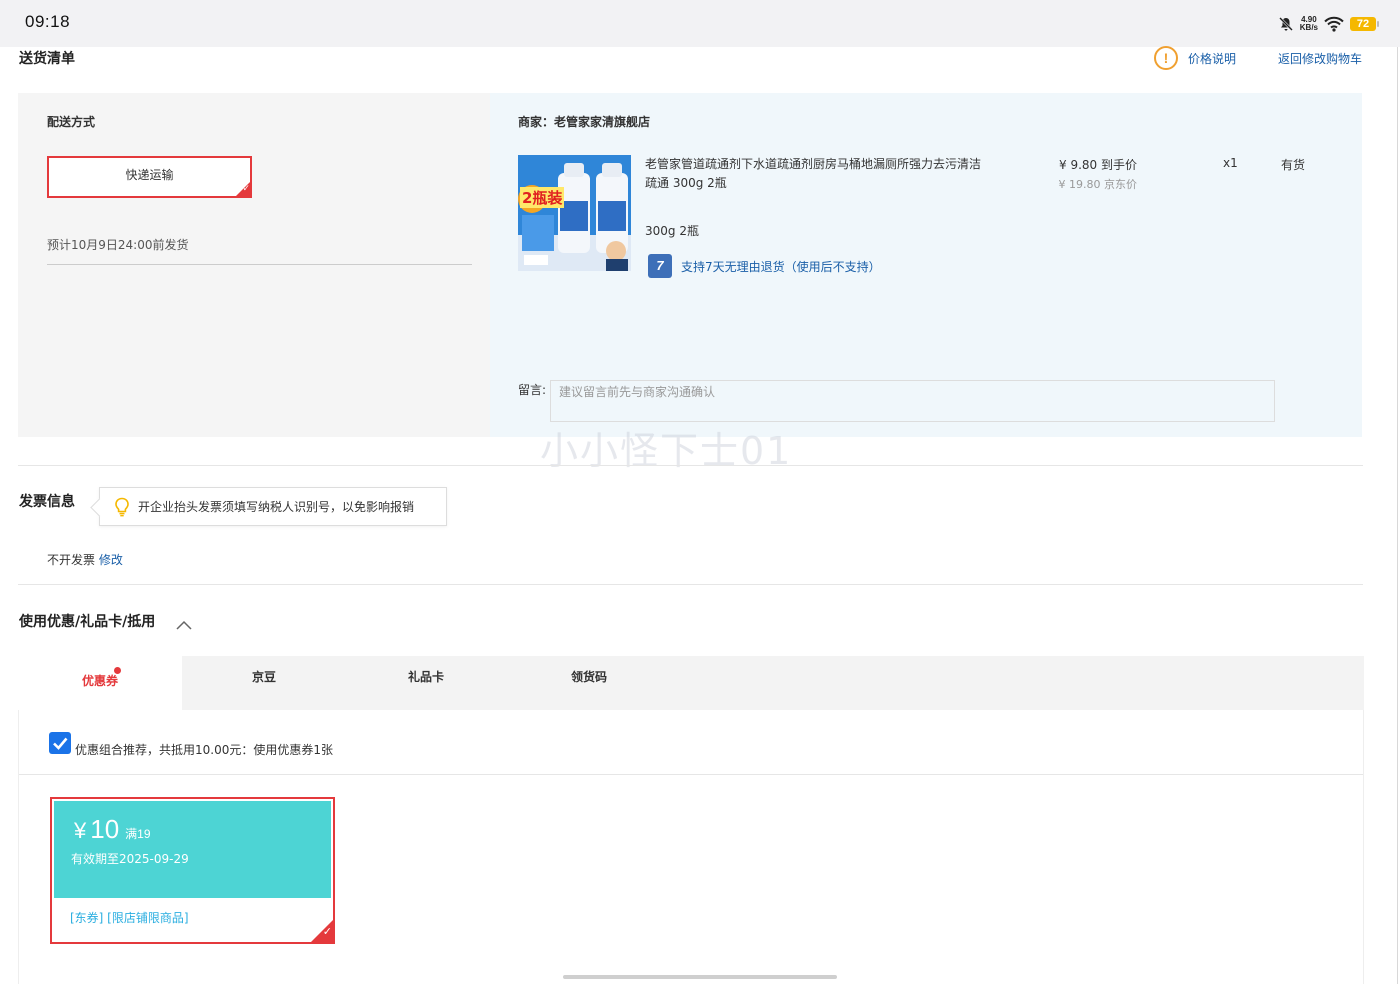 This screenshot has height=984, width=1400. What do you see at coordinates (1308, 23) in the screenshot?
I see `net-speed: 4.90 KB/s` at bounding box center [1308, 23].